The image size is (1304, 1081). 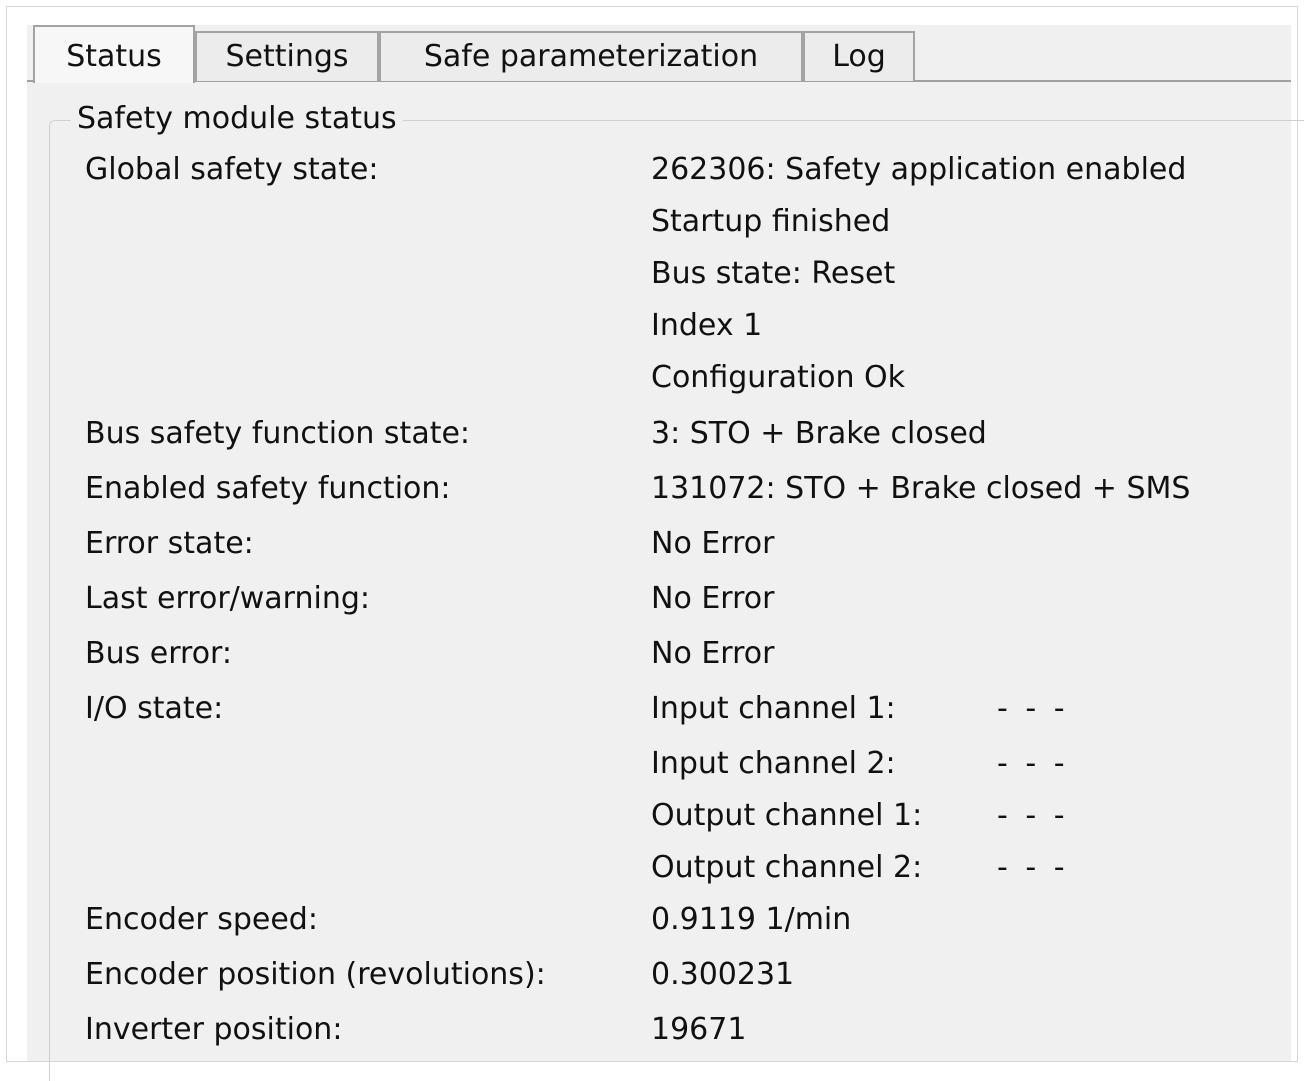 What do you see at coordinates (819, 433) in the screenshot?
I see `bus-safety-function-state-value: 3: STO + Brake closed` at bounding box center [819, 433].